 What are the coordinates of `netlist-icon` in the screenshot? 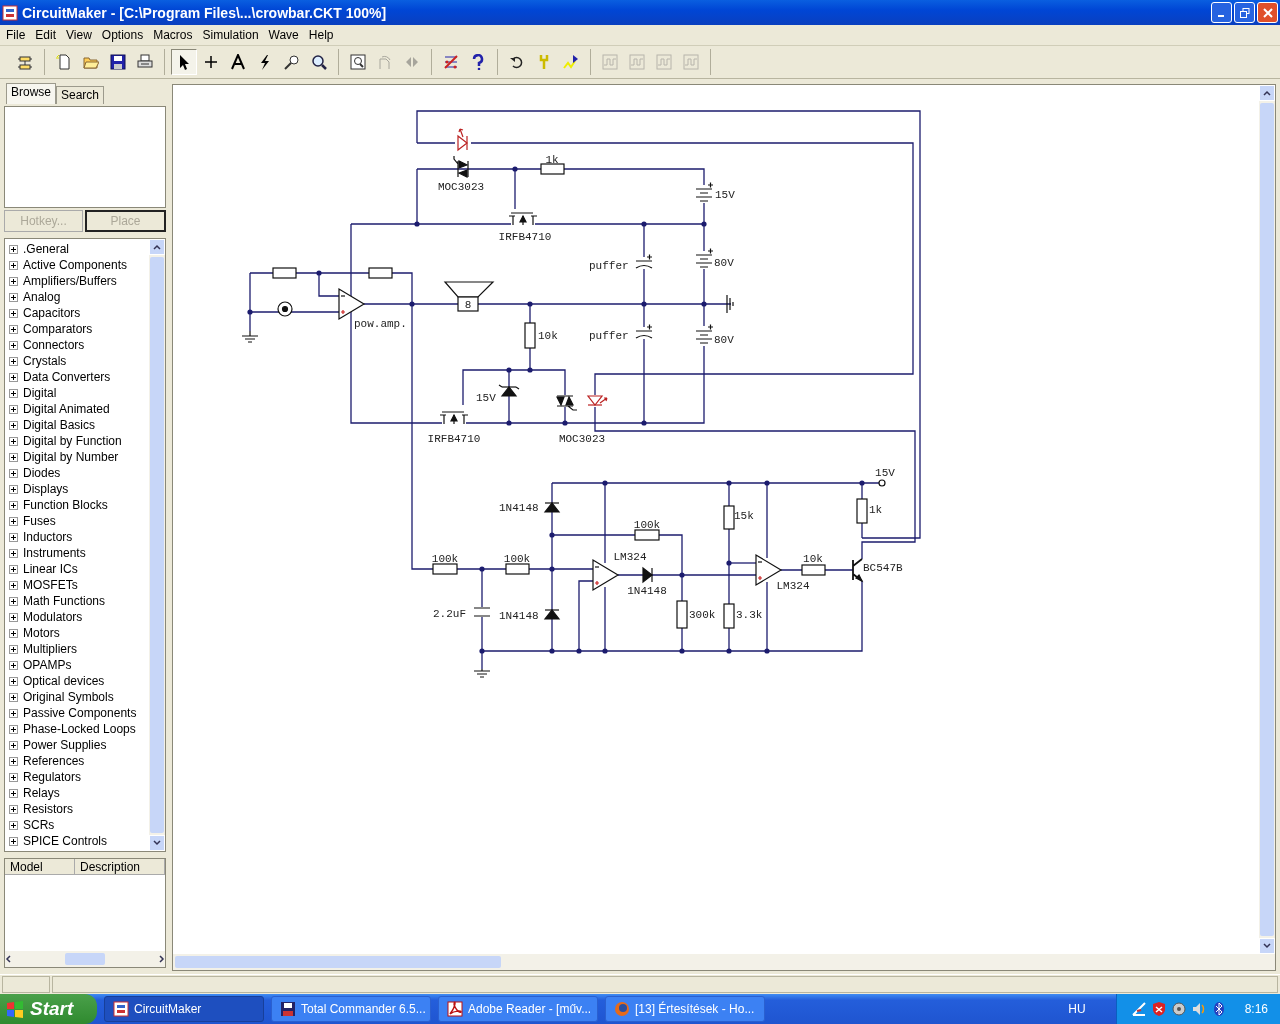 It's located at (451, 62).